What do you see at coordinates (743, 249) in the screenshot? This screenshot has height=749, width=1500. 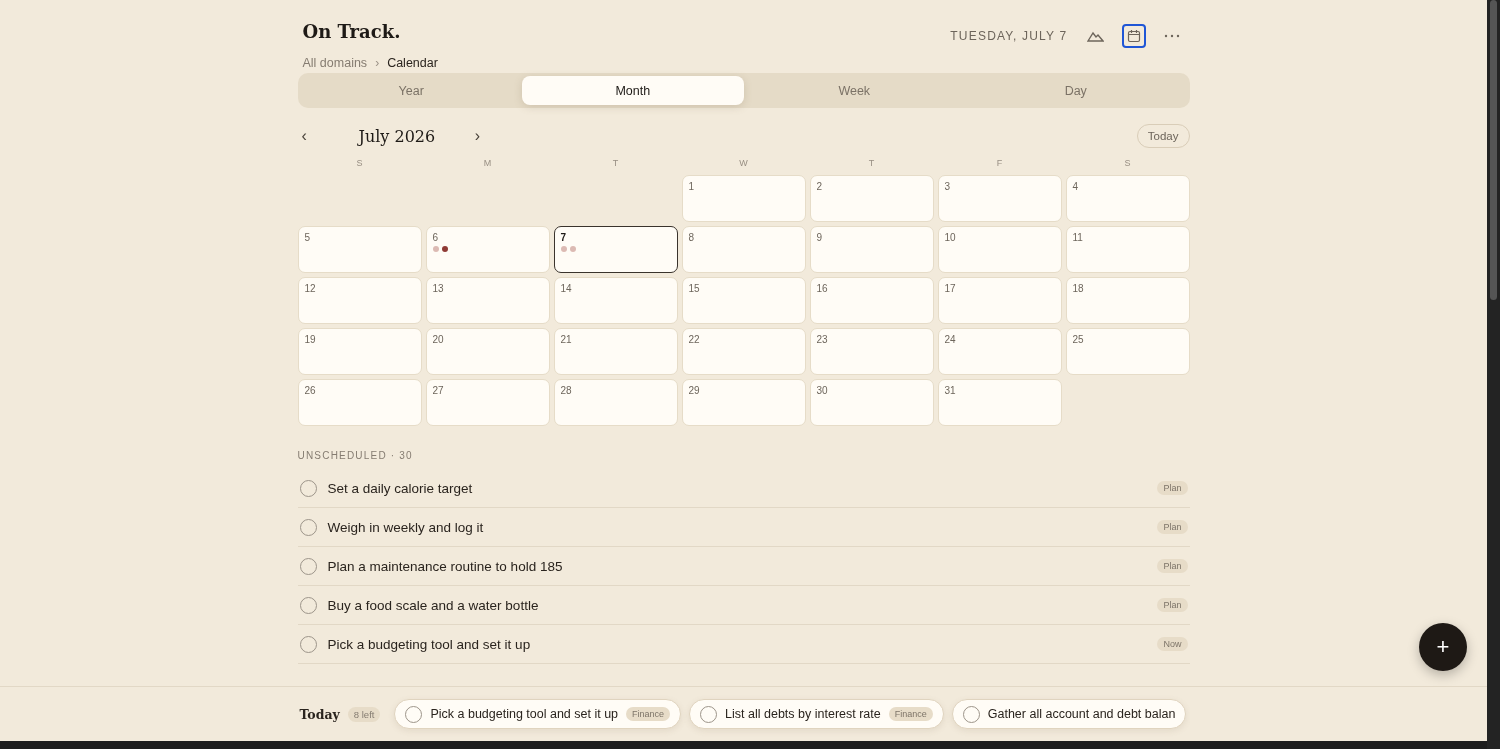 I see `day-cell: 8` at bounding box center [743, 249].